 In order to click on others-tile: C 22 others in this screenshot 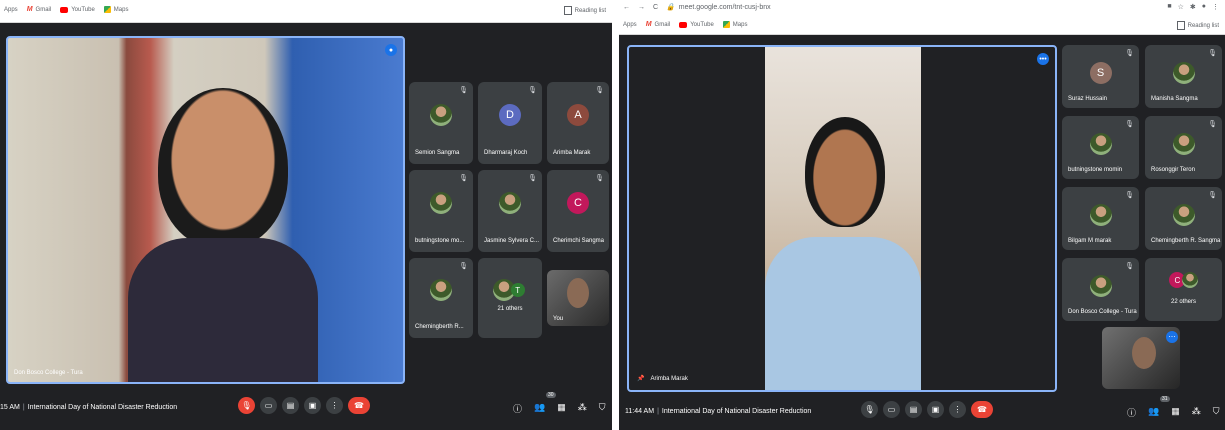, I will do `click(1183, 289)`.